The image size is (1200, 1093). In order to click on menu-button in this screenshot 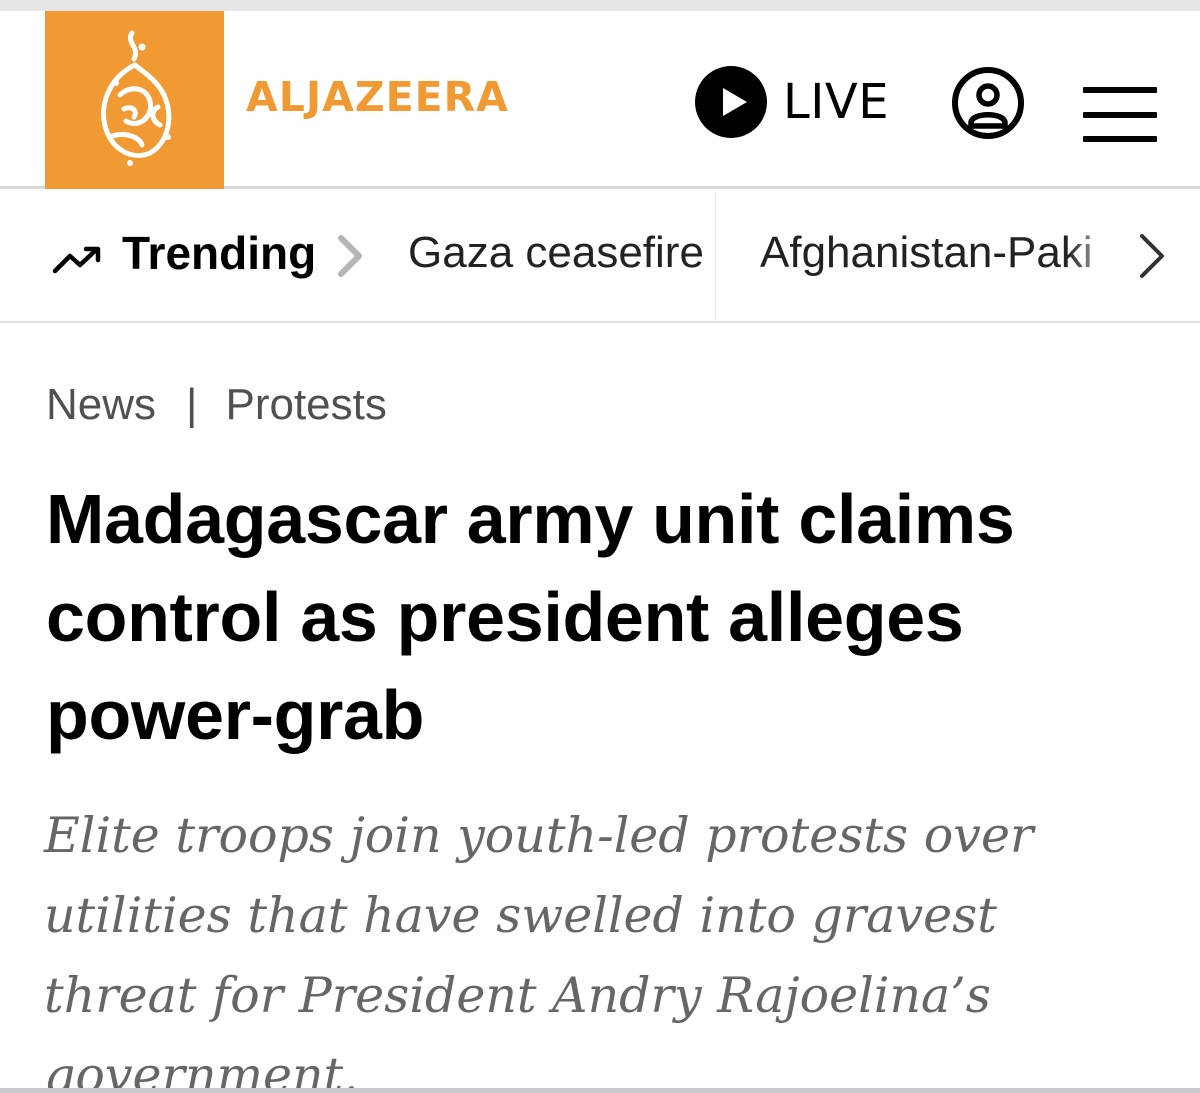, I will do `click(1120, 115)`.